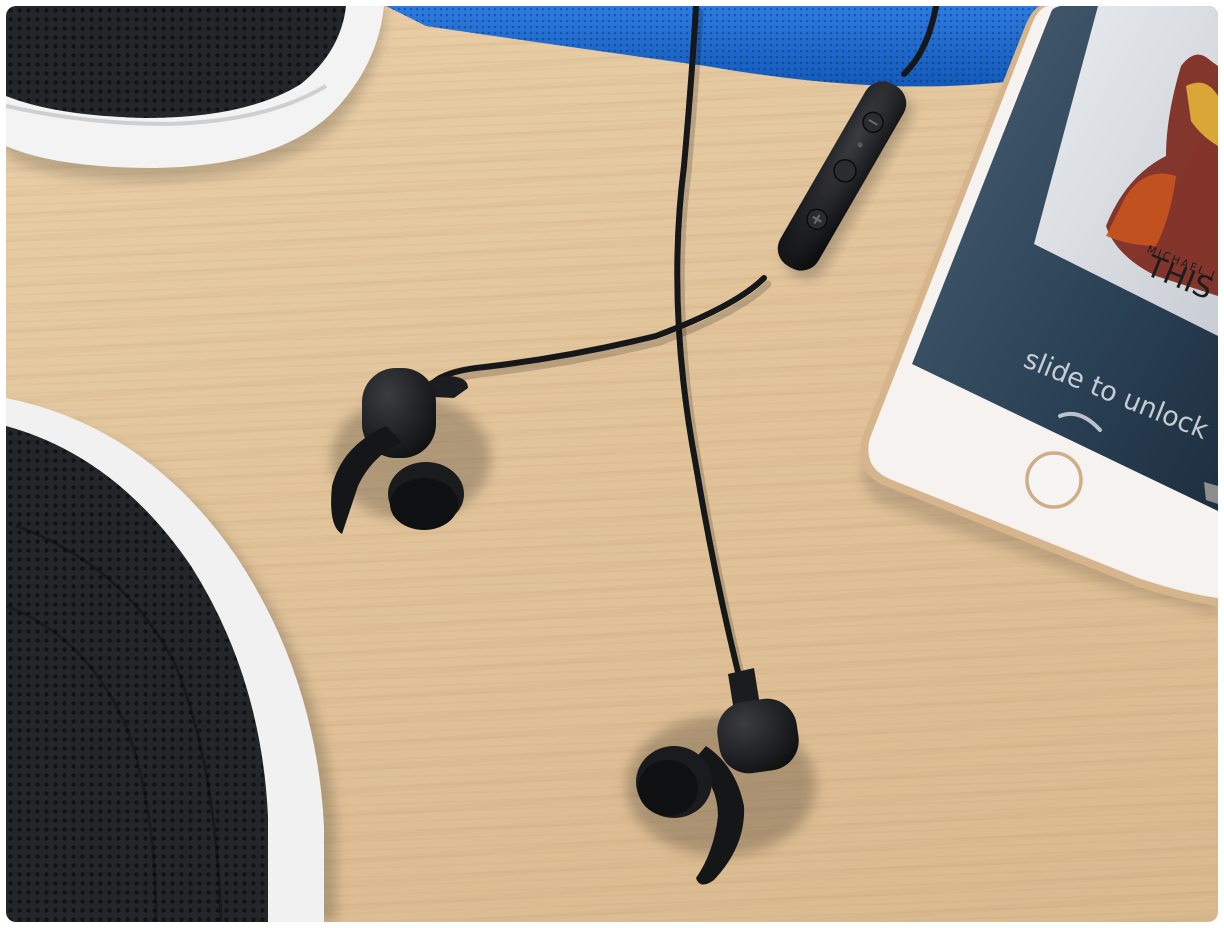 The image size is (1224, 928). Describe the element at coordinates (845, 180) in the screenshot. I see `inline-remote` at that location.